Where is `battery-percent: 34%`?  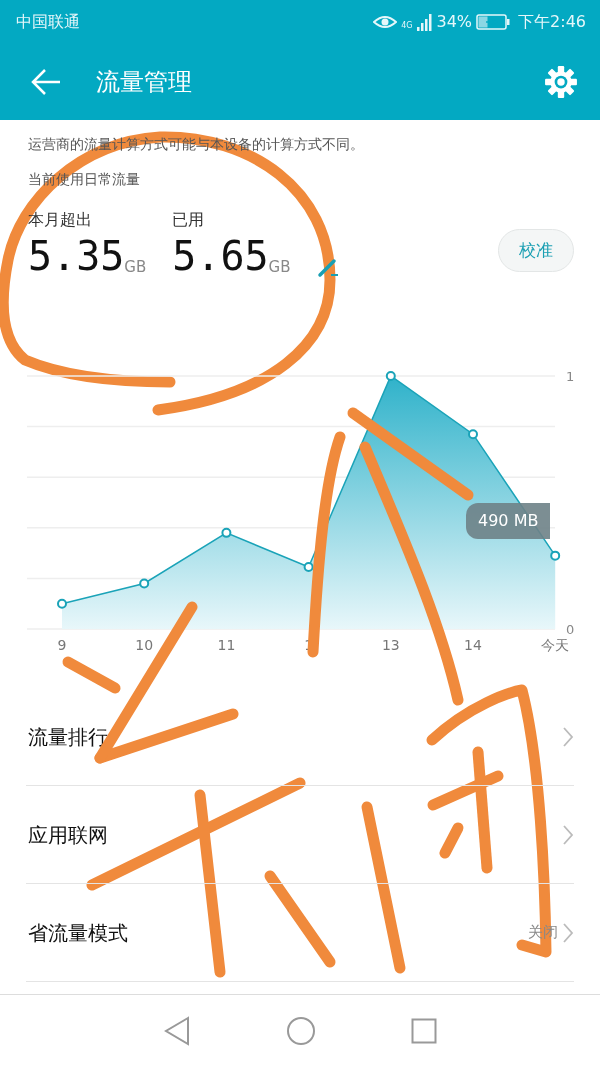
battery-percent: 34% is located at coordinates (454, 21).